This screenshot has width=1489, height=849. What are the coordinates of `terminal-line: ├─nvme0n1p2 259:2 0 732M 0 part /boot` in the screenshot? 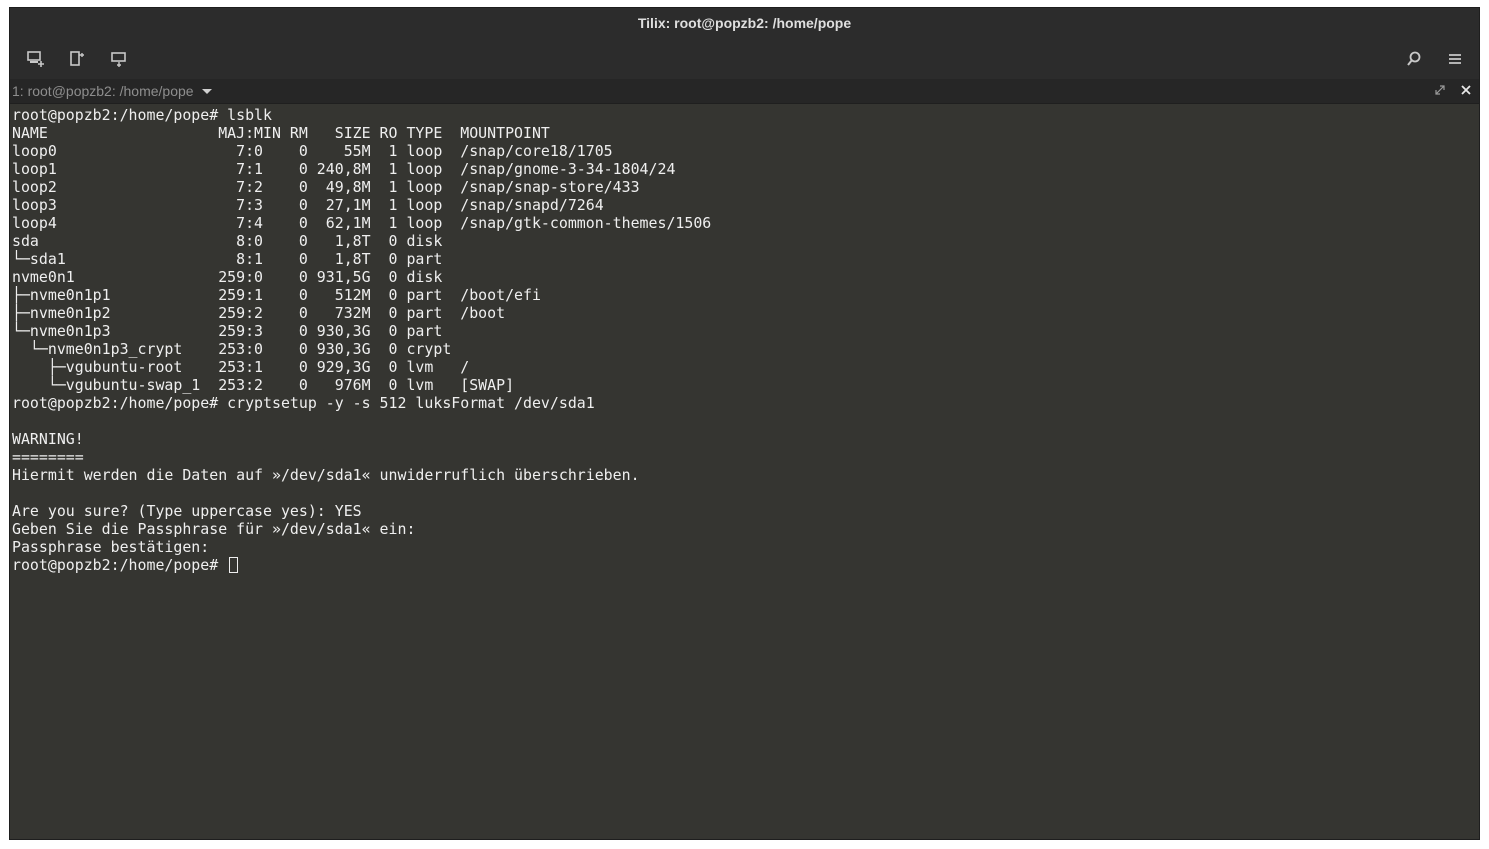 It's located at (259, 313).